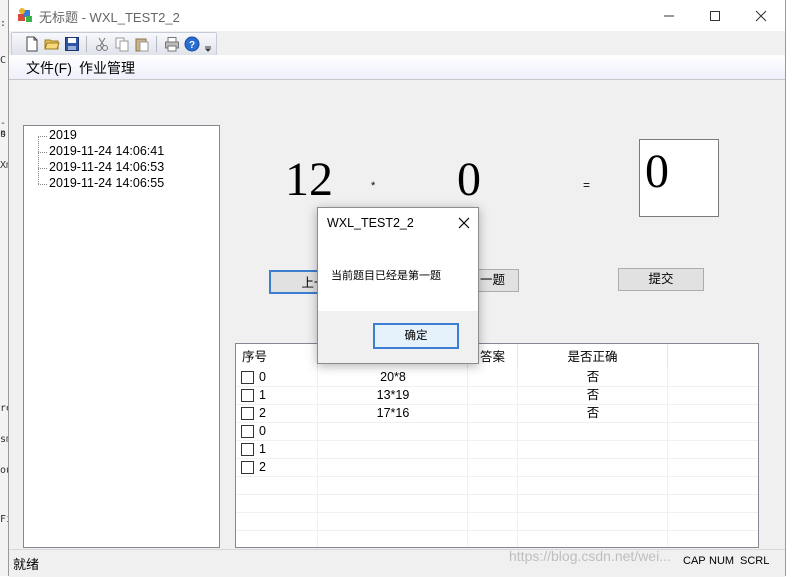  I want to click on submit-button: 提交, so click(661, 279).